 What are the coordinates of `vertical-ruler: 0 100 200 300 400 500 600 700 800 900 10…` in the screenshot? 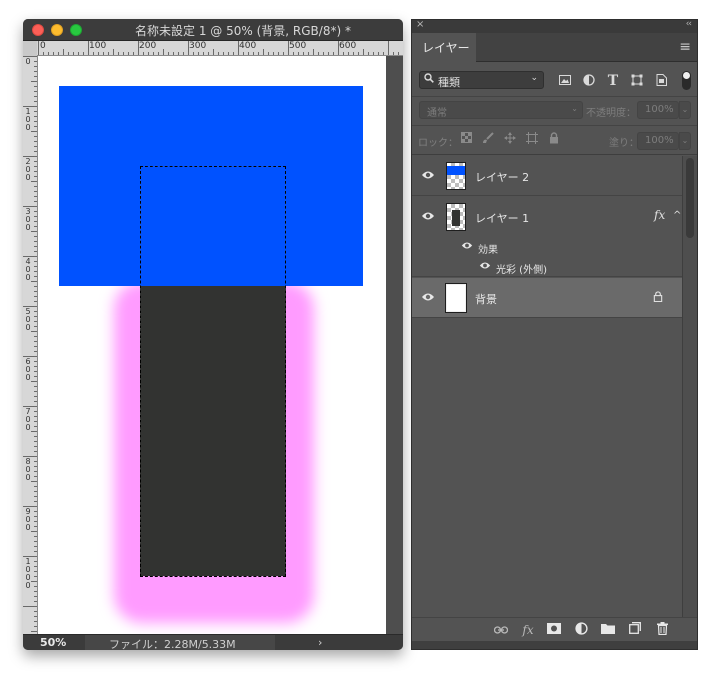 It's located at (30, 345).